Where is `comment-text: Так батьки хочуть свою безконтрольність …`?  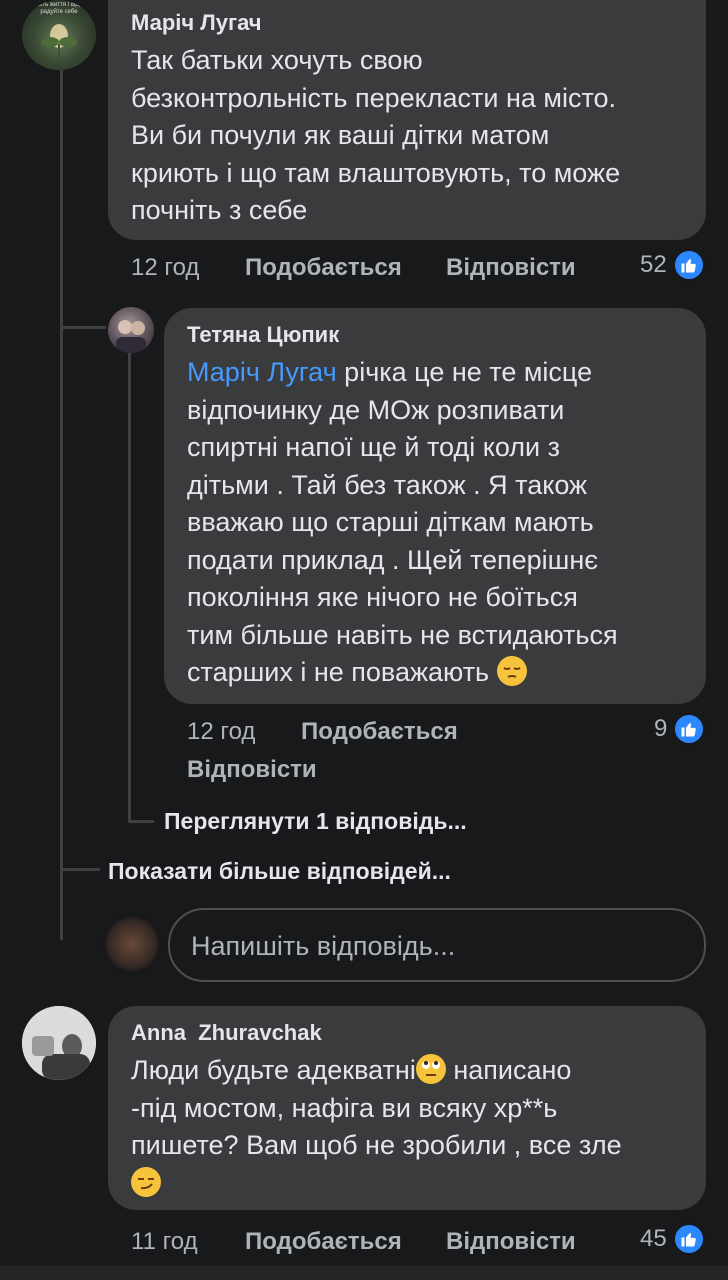
comment-text: Так батьки хочуть свою безконтрольність … is located at coordinates (375, 136).